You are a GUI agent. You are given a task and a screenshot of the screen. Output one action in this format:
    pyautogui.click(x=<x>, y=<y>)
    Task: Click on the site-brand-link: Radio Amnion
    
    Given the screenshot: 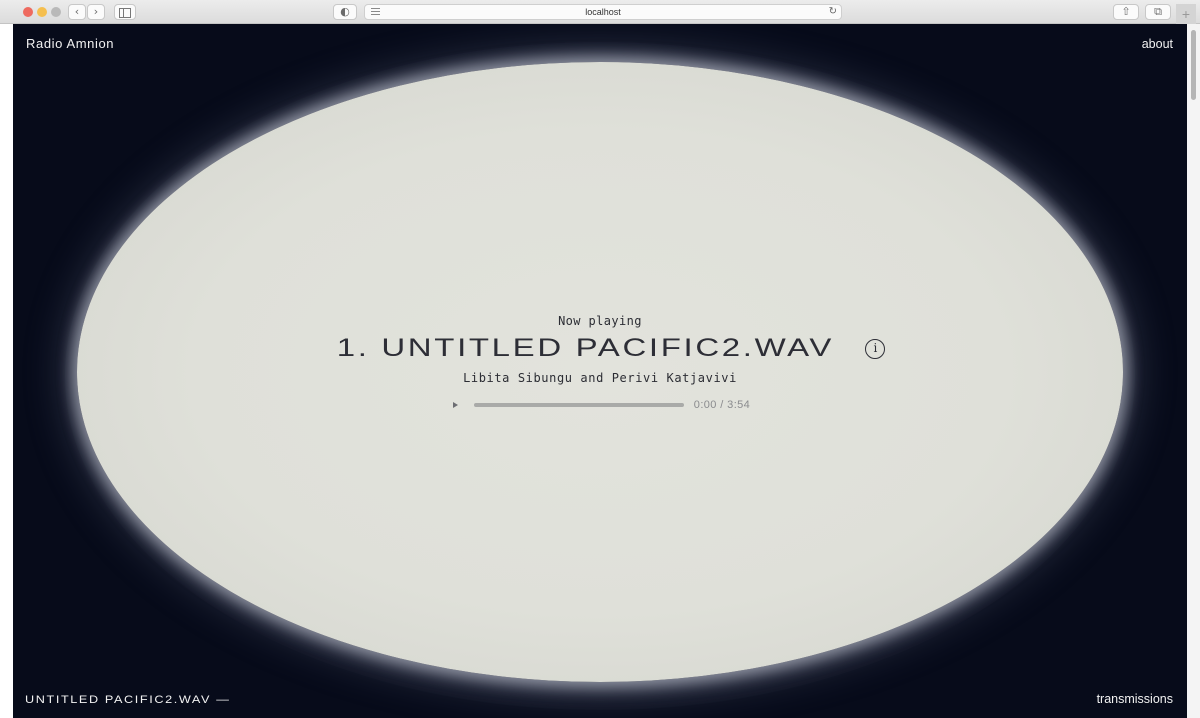 What is the action you would take?
    pyautogui.click(x=70, y=43)
    